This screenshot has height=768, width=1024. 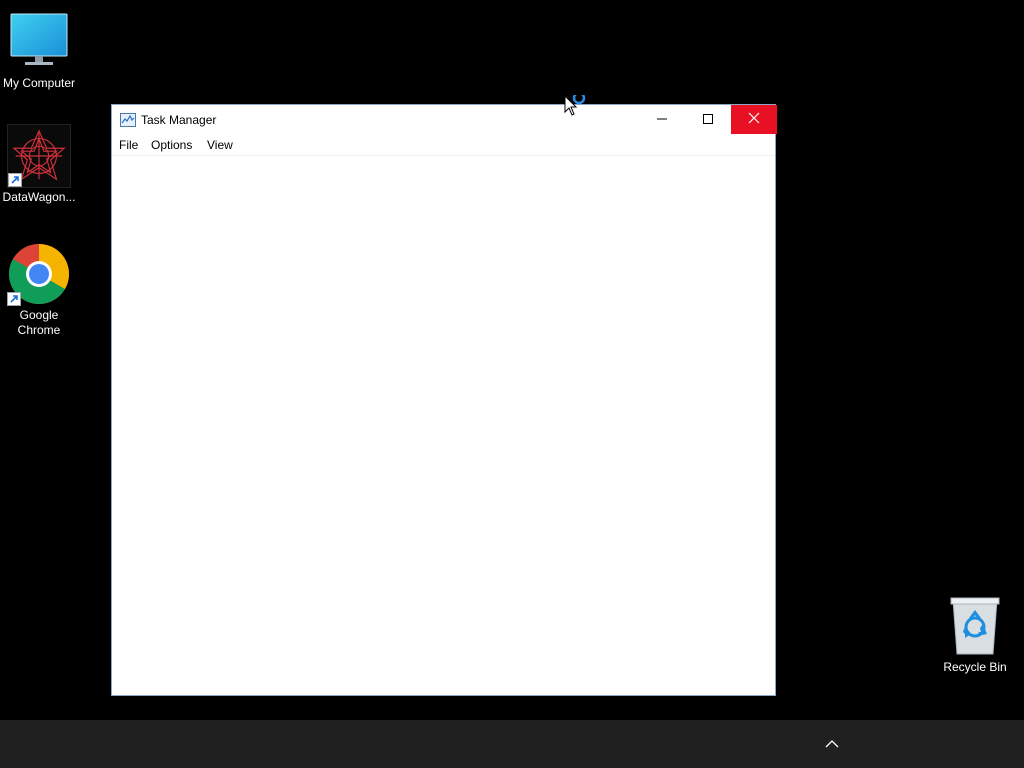 I want to click on menu-options: Options, so click(x=171, y=145).